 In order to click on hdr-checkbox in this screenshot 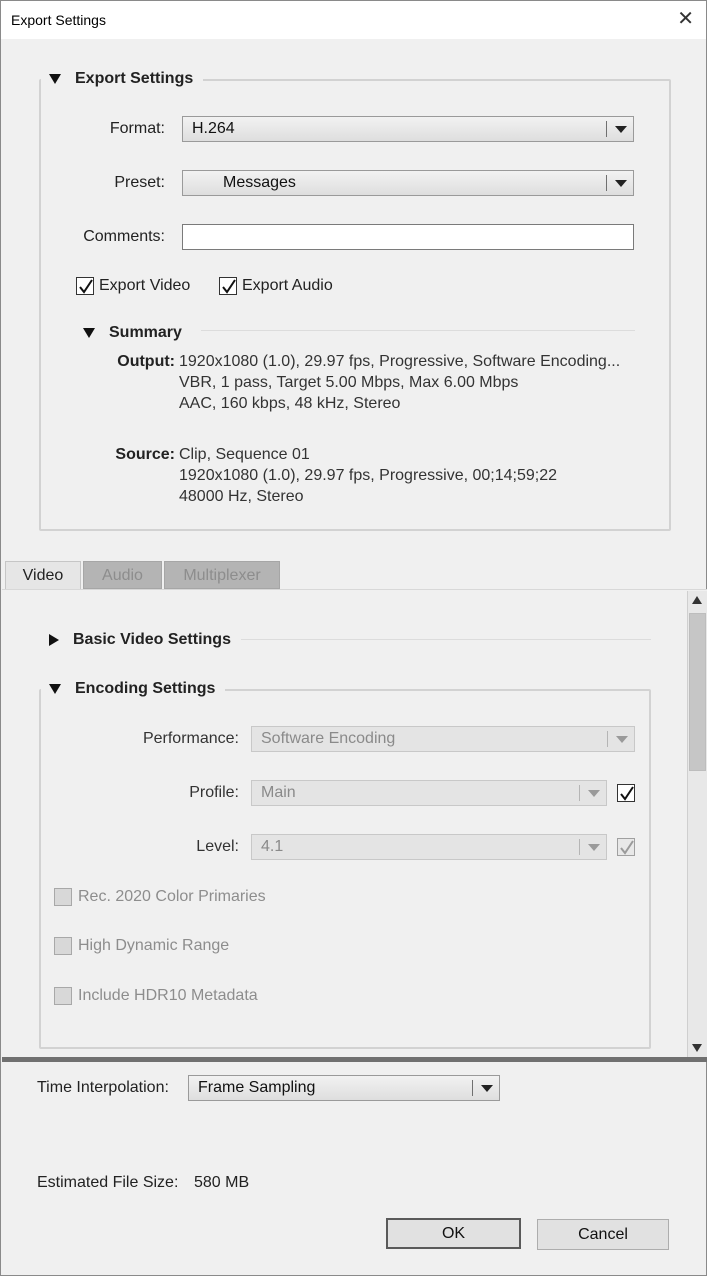, I will do `click(63, 946)`.